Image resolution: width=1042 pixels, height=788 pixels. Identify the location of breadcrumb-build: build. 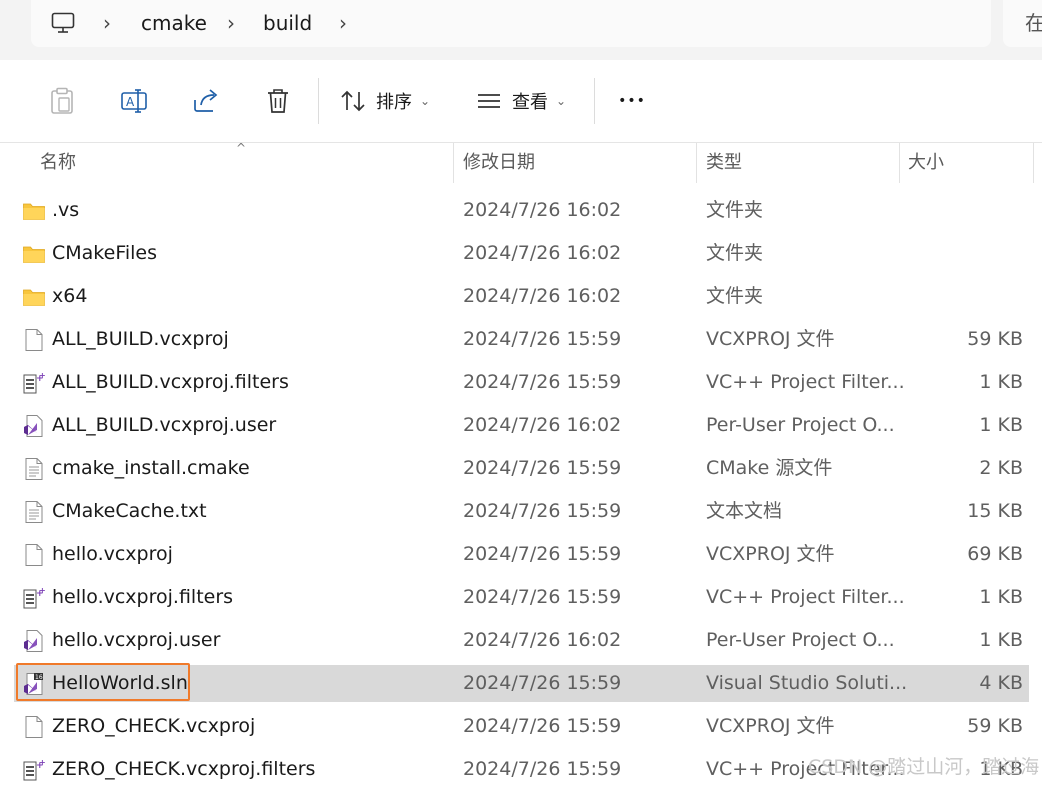
(287, 23).